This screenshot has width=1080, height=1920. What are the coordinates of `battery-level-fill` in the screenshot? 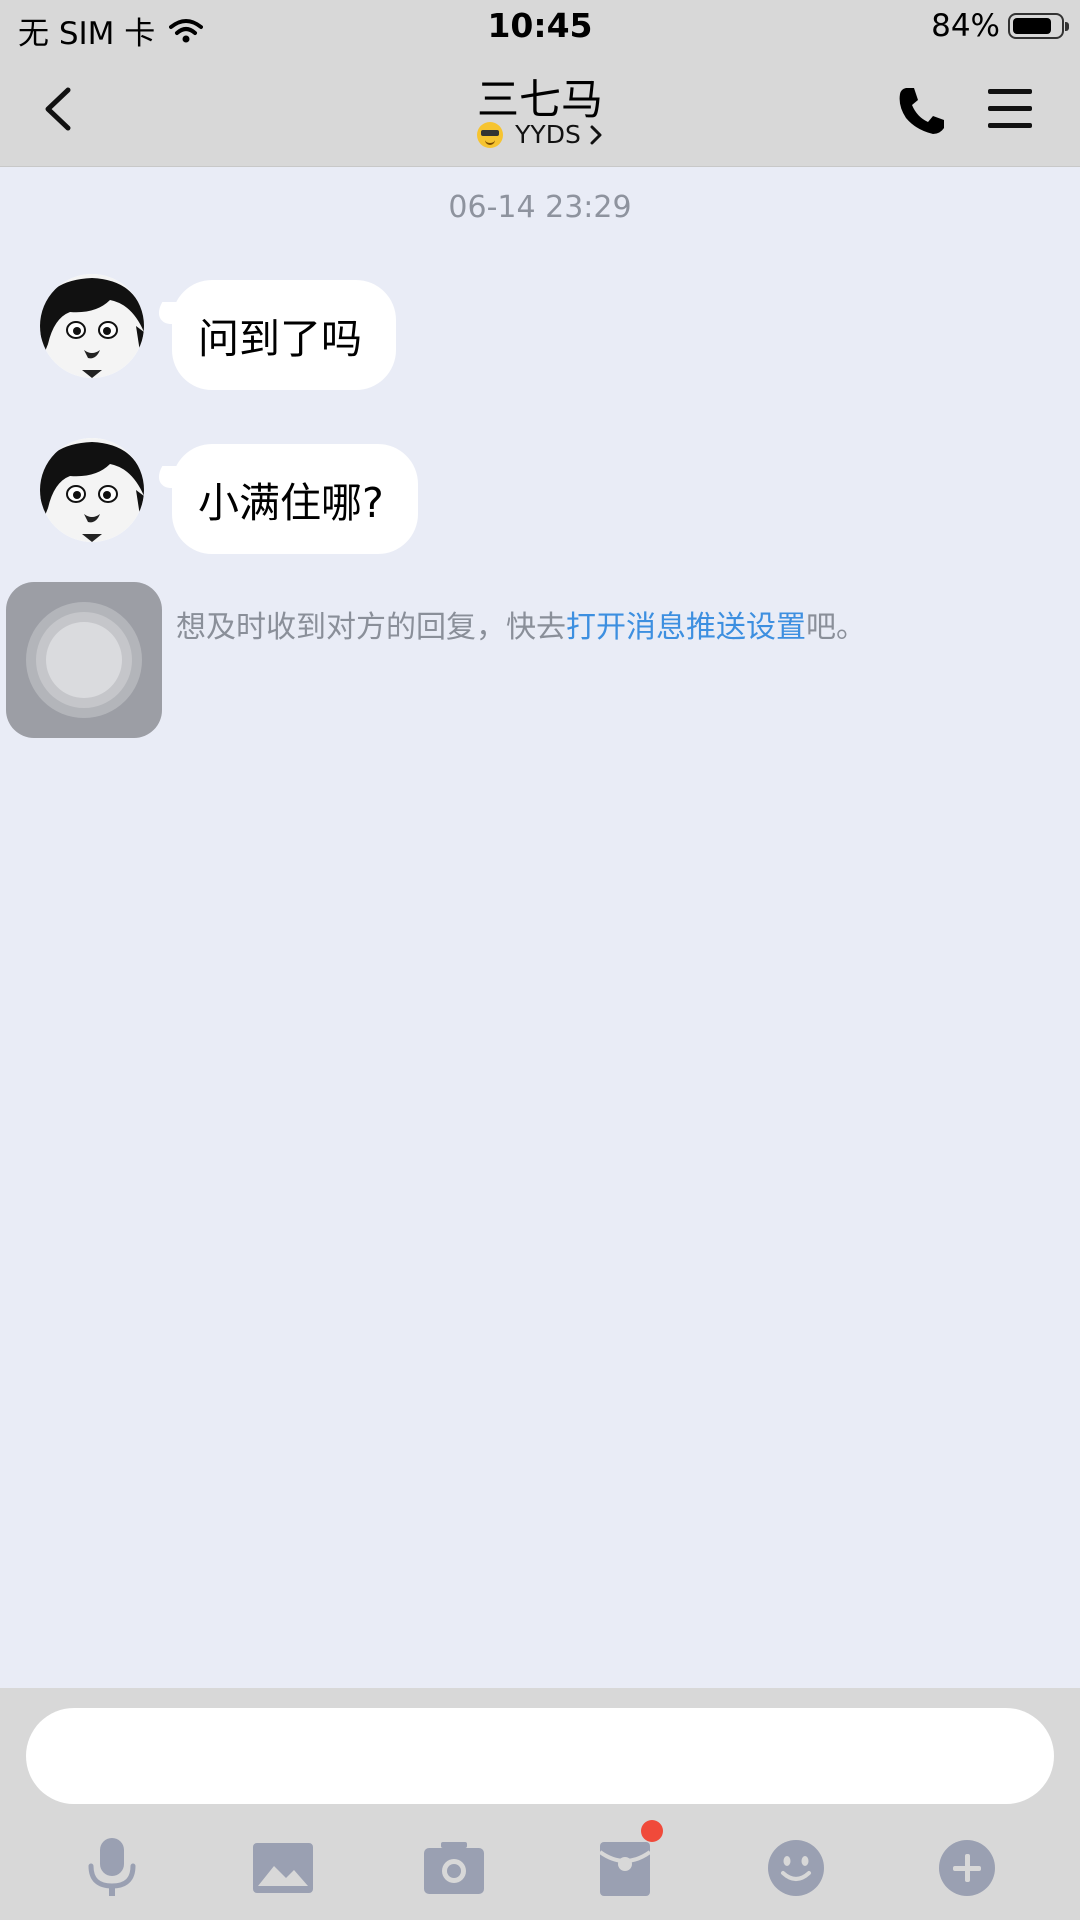 It's located at (1032, 26).